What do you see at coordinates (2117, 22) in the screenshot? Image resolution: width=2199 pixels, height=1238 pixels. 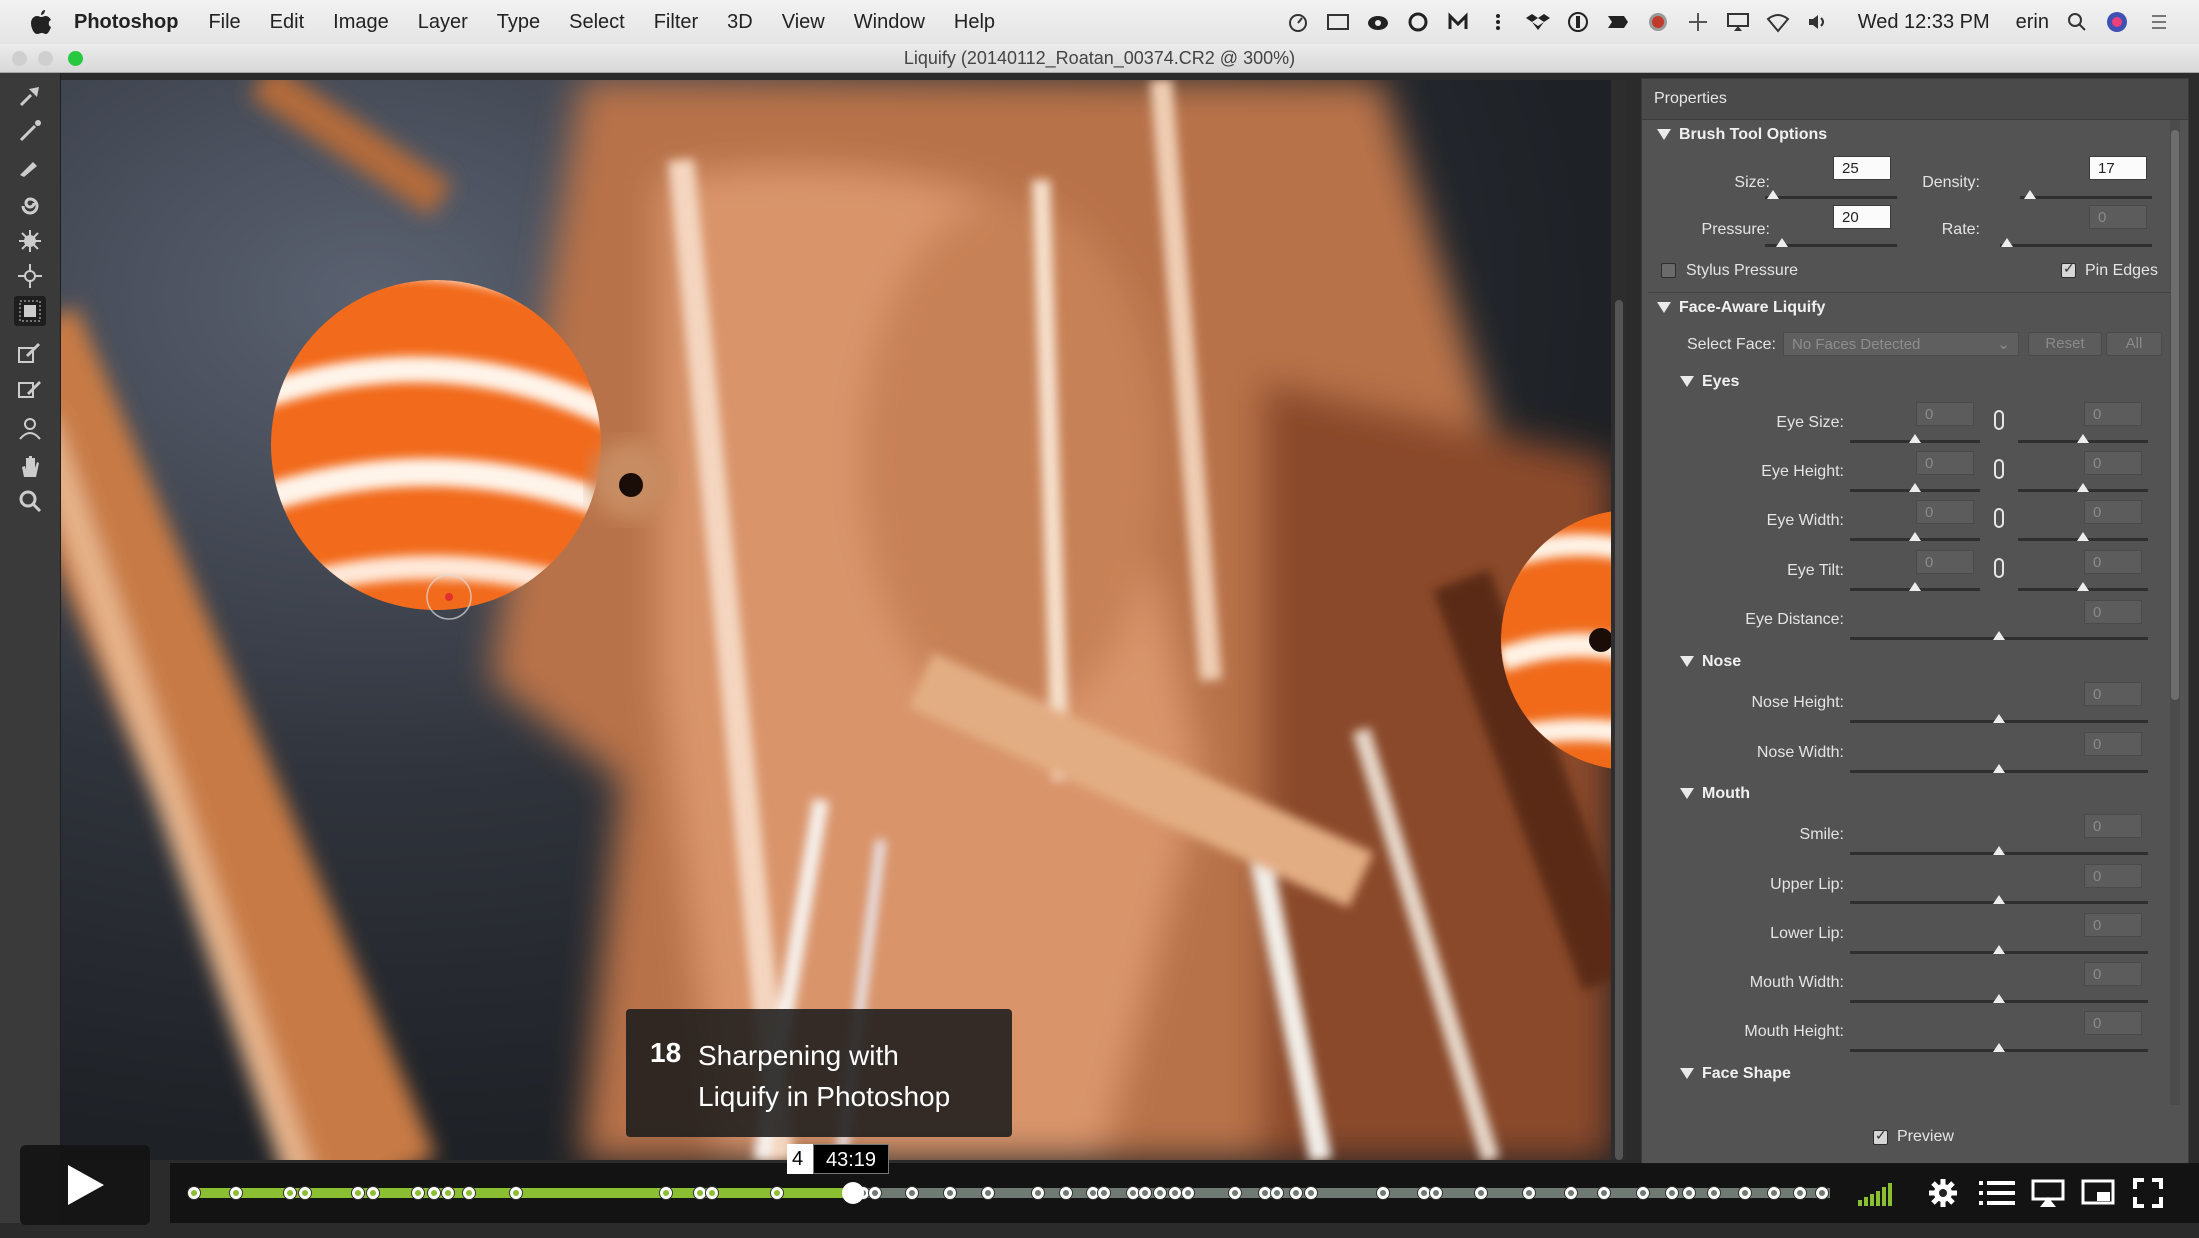 I see `siri-icon` at bounding box center [2117, 22].